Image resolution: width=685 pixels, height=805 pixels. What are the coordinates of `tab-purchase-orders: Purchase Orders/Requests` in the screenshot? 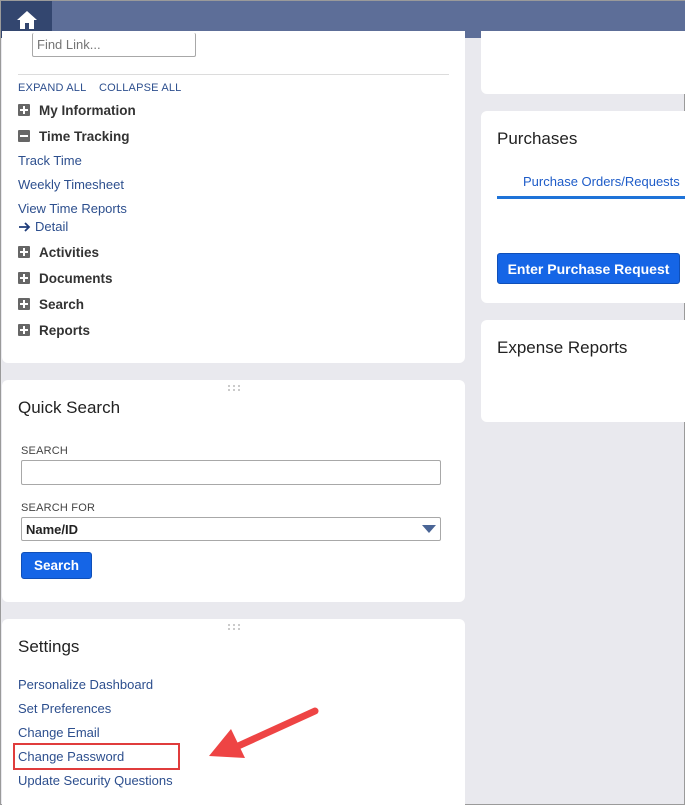 It's located at (591, 185).